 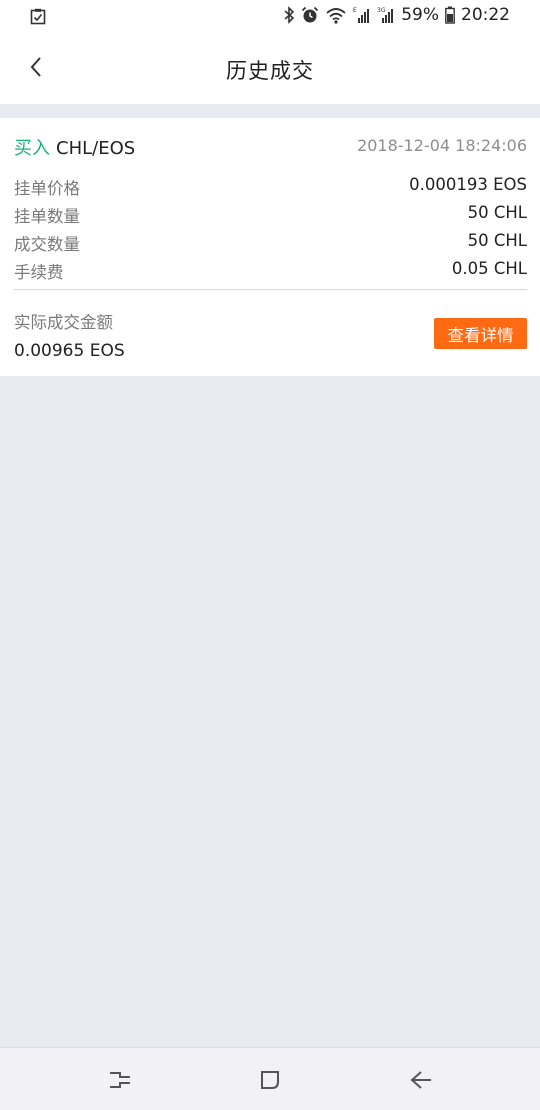 I want to click on trade-header: 买入 CHL/EOS 2018-12-04 18:24:06, so click(x=270, y=146).